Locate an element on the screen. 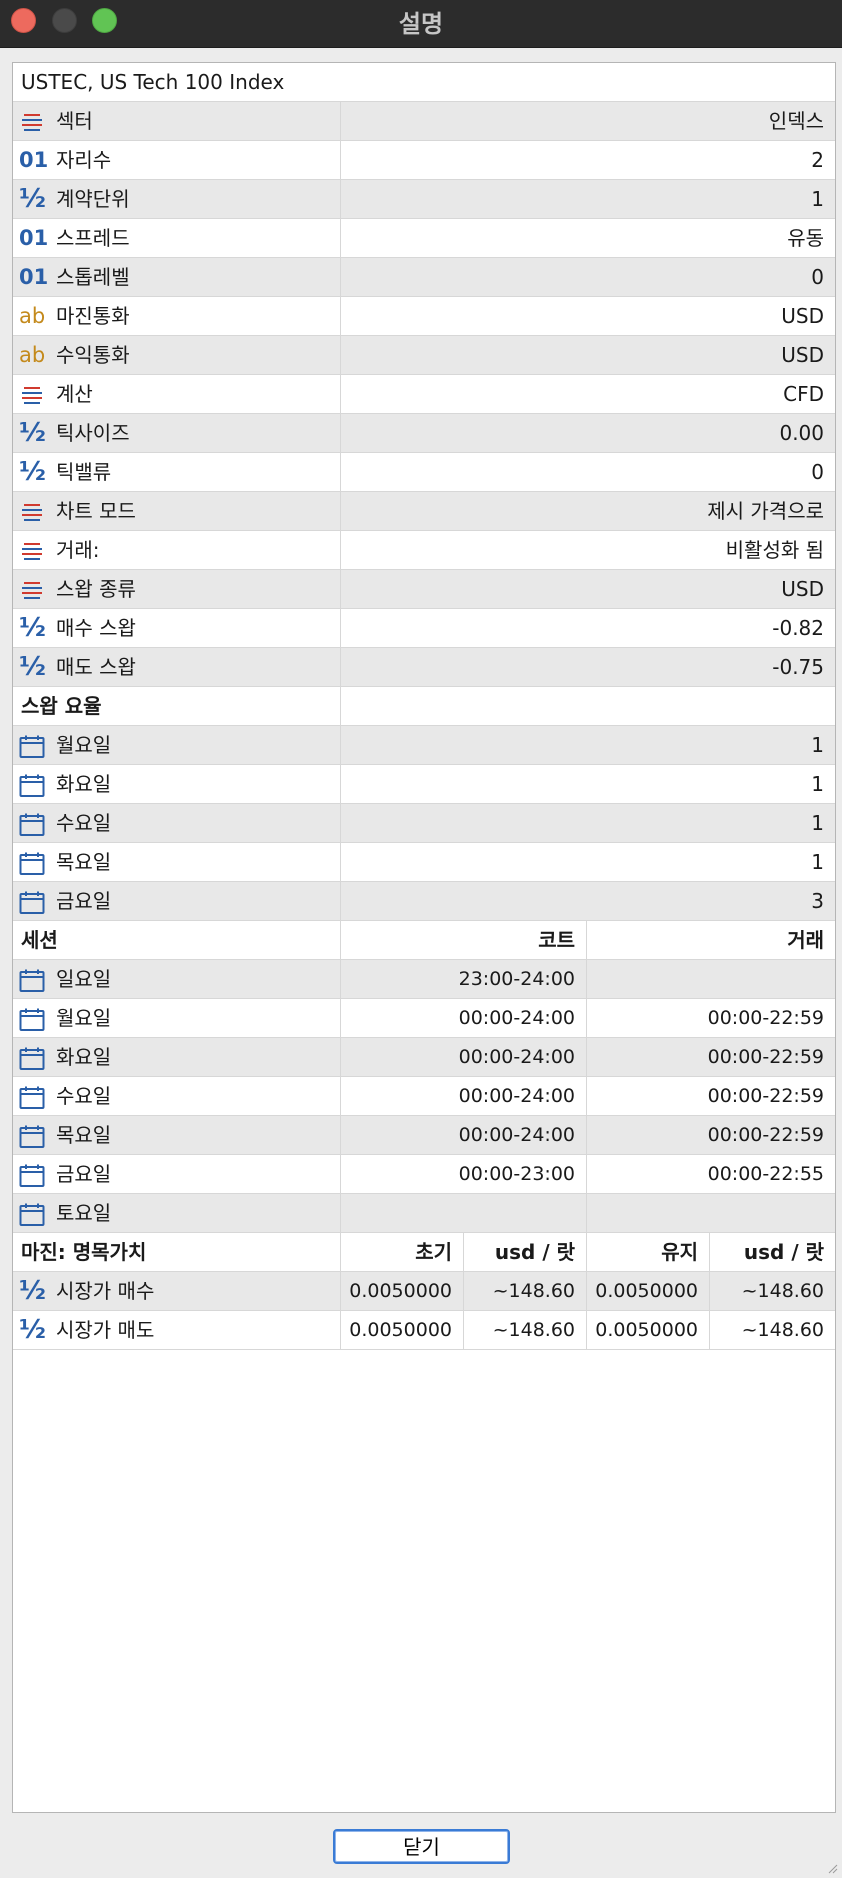  table-row: ½ 시장가 매수 0.0050000 ~148.60 0.0050000 ~148.60 is located at coordinates (424, 1291).